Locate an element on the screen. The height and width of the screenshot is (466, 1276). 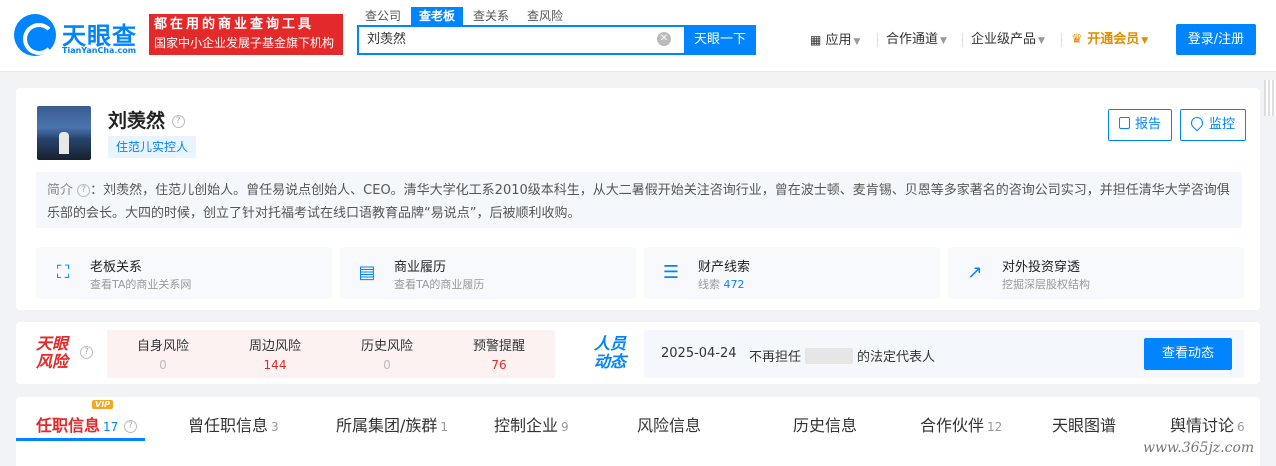
feature-business-history: ▤ 商业履历 查看TA的商业履历 is located at coordinates (488, 273).